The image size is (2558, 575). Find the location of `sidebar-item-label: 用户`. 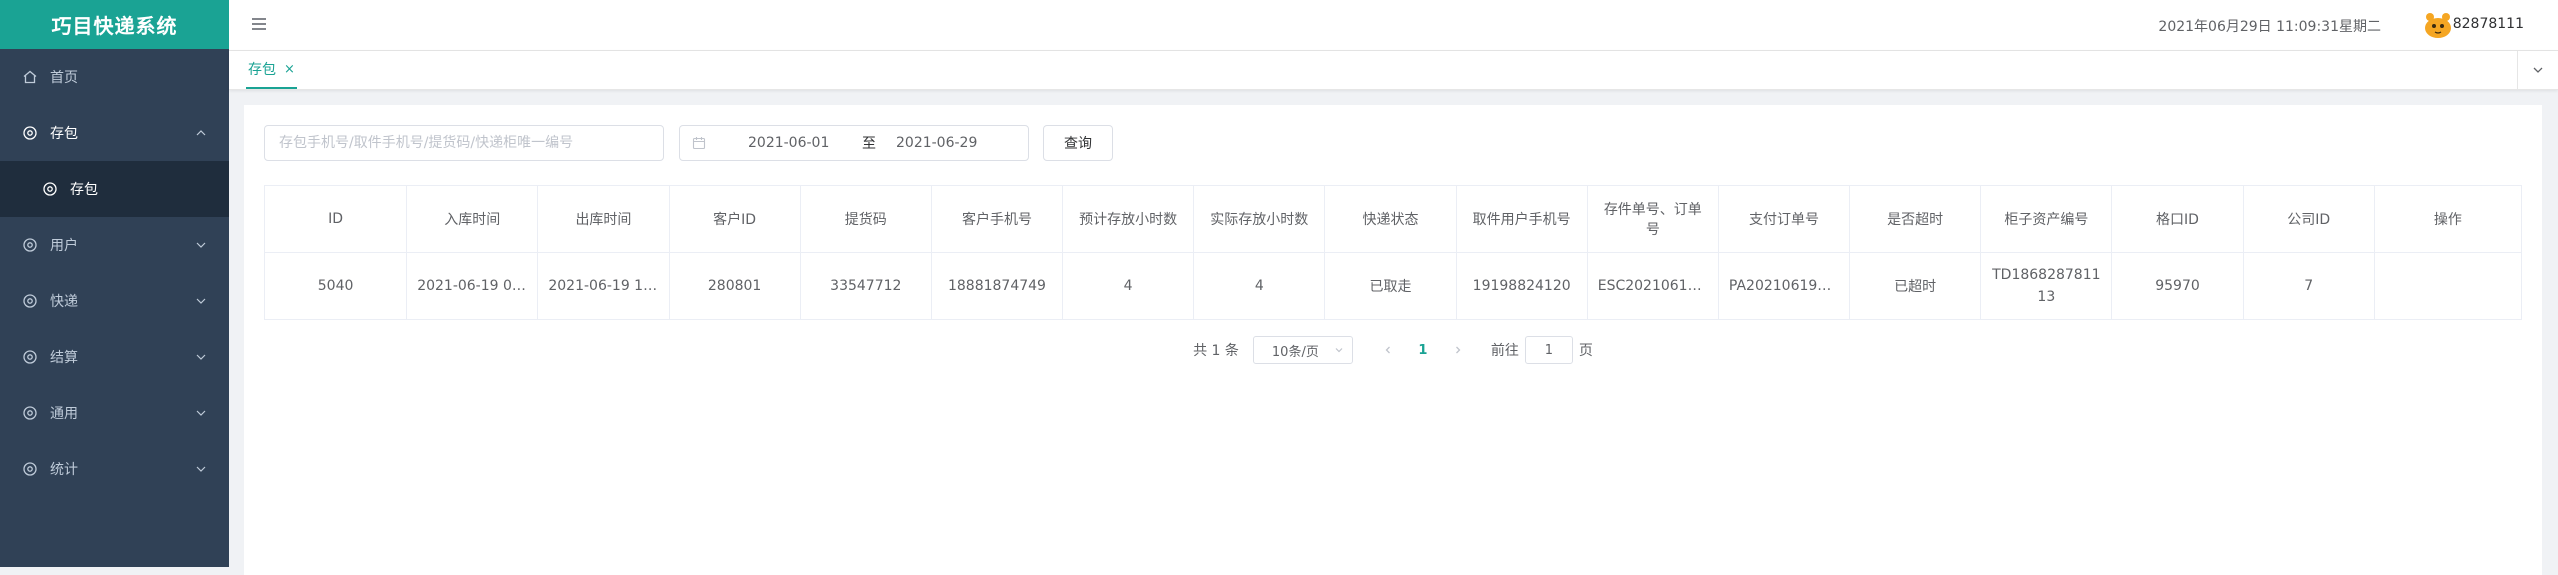

sidebar-item-label: 用户 is located at coordinates (64, 246).